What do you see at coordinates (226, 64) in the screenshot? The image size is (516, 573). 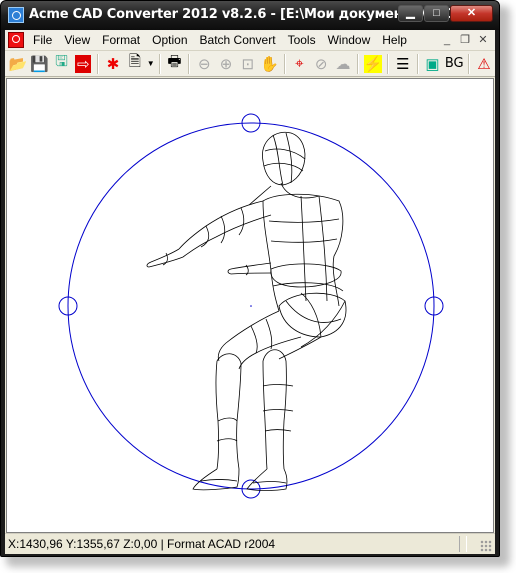 I see `zoom-in-icon: ⊕` at bounding box center [226, 64].